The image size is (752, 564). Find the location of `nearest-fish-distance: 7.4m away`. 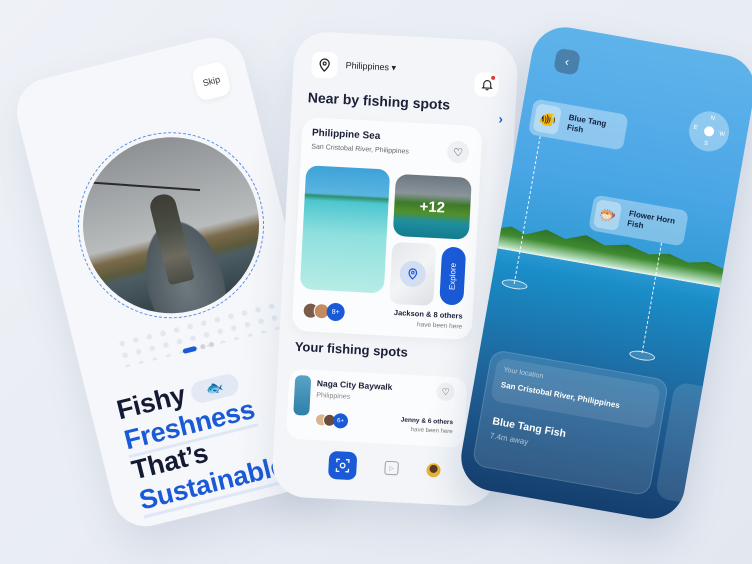

nearest-fish-distance: 7.4m away is located at coordinates (509, 439).